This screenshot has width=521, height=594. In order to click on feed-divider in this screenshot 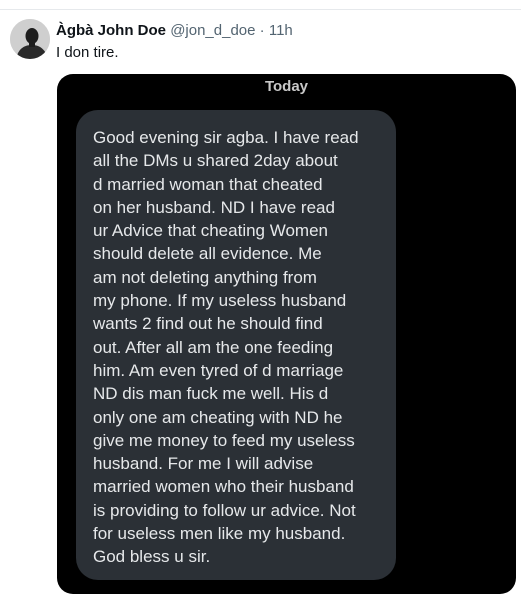, I will do `click(260, 9)`.